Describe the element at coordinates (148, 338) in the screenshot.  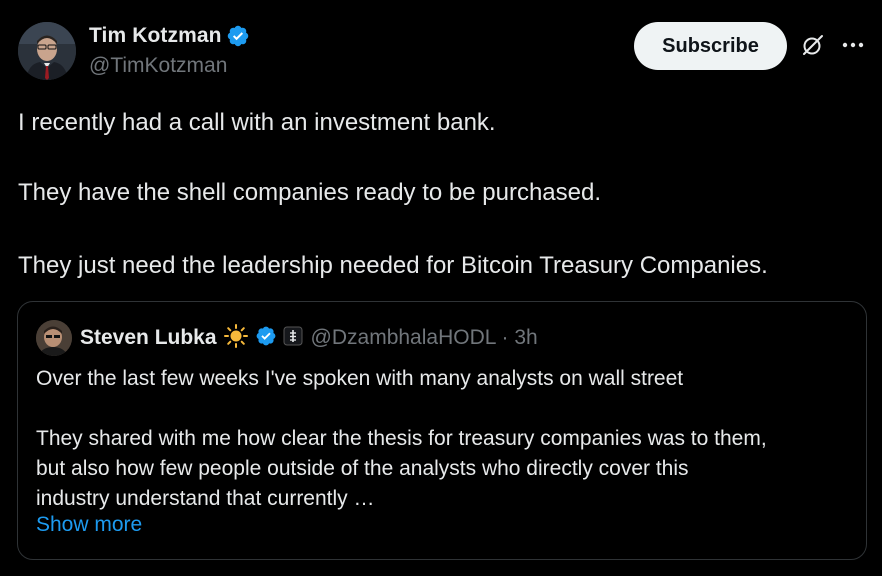
I see `quoted-author-name: Steven Lubka` at that location.